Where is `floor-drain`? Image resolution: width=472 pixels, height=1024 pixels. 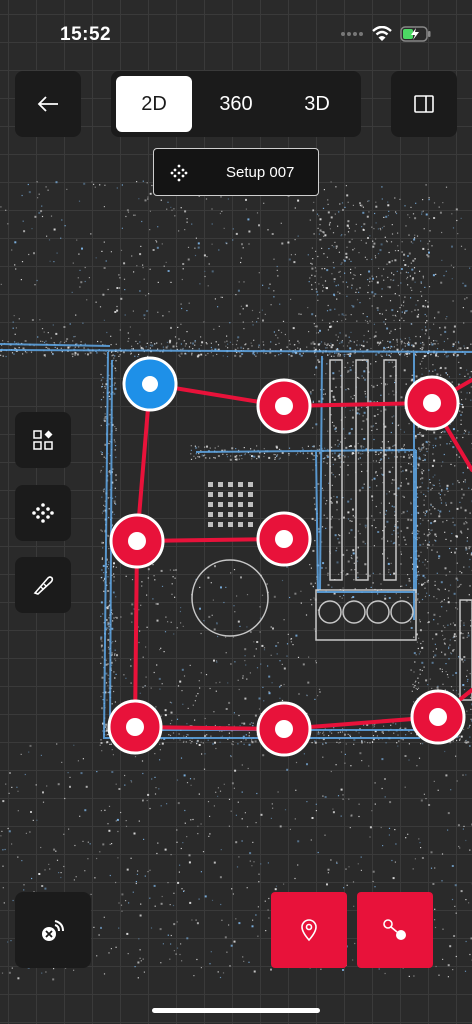
floor-drain is located at coordinates (230, 504).